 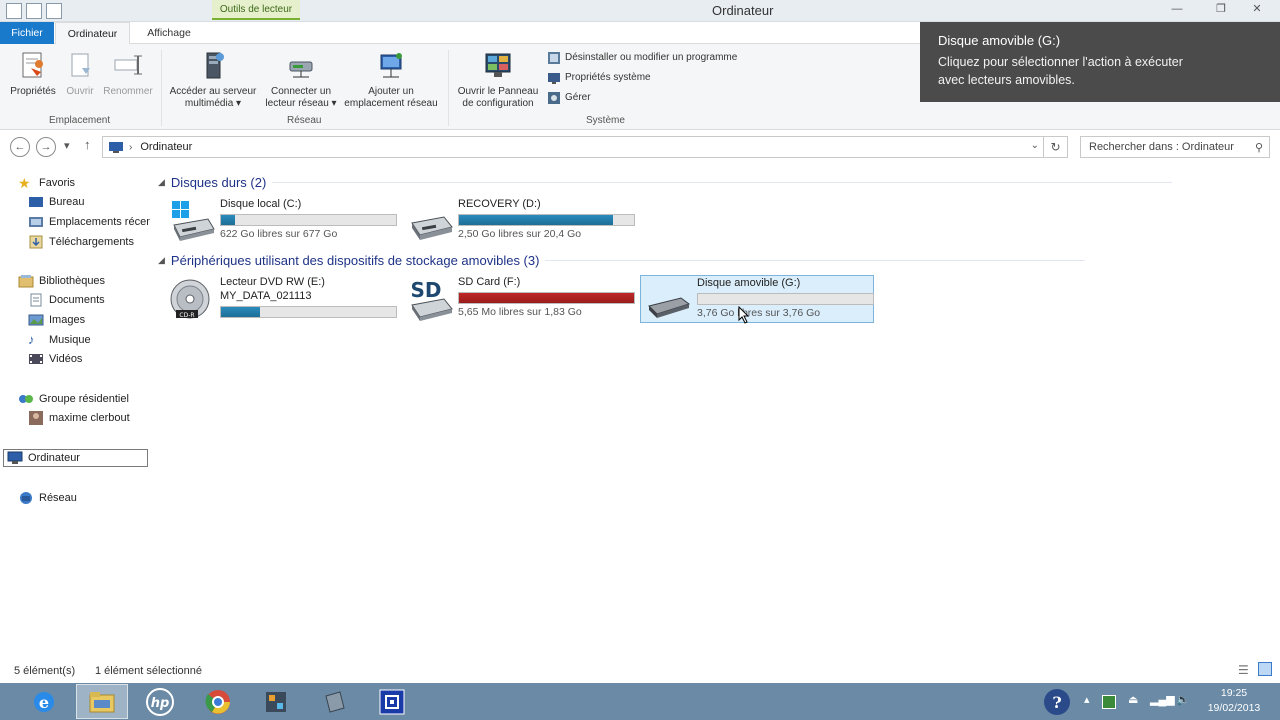 What do you see at coordinates (87, 144) in the screenshot?
I see `up-button: ↑` at bounding box center [87, 144].